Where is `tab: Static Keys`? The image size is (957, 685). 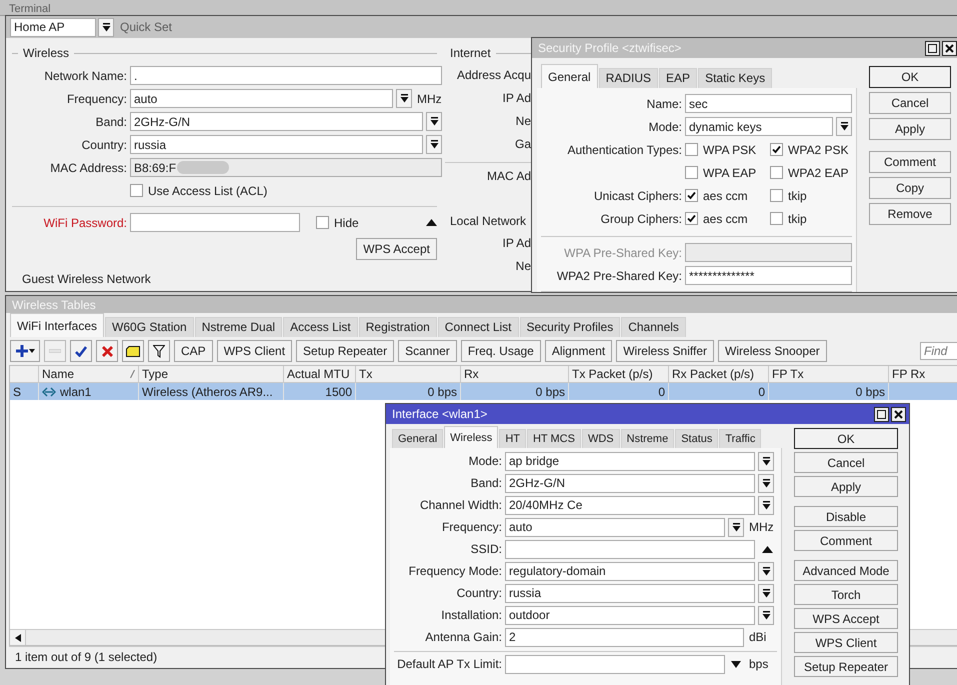
tab: Static Keys is located at coordinates (735, 78).